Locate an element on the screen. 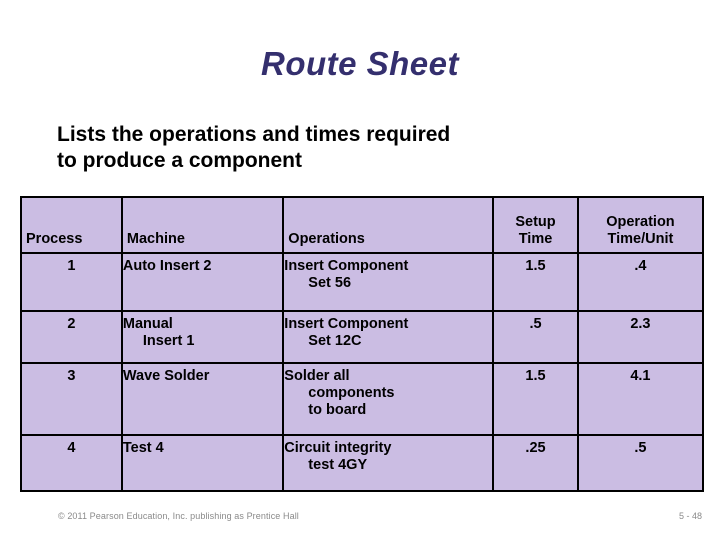 This screenshot has height=540, width=720. machine-line-1: Wave Solder is located at coordinates (166, 376).